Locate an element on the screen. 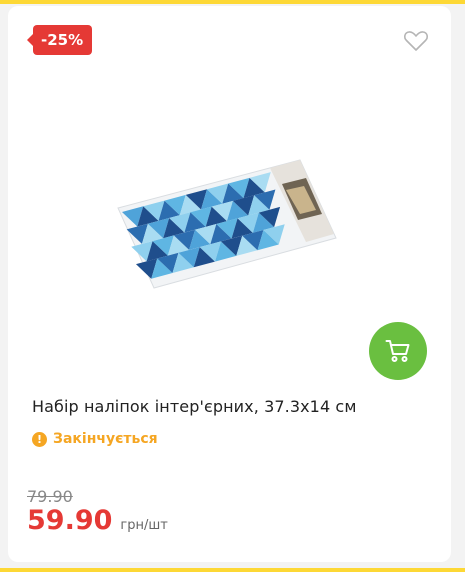 The image size is (465, 572). bottom-accent-bar is located at coordinates (232, 570).